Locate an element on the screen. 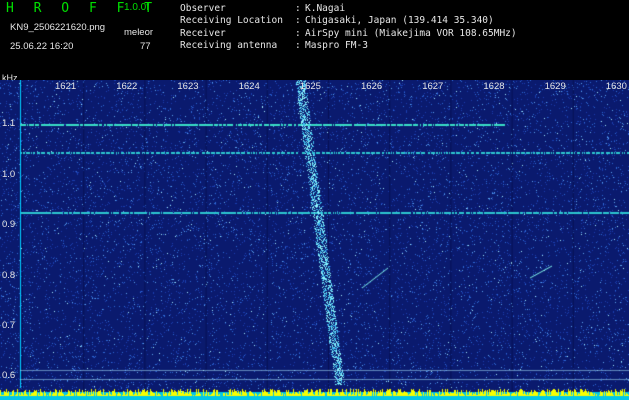 The image size is (629, 400). x-tick-label: 1624 is located at coordinates (249, 86).